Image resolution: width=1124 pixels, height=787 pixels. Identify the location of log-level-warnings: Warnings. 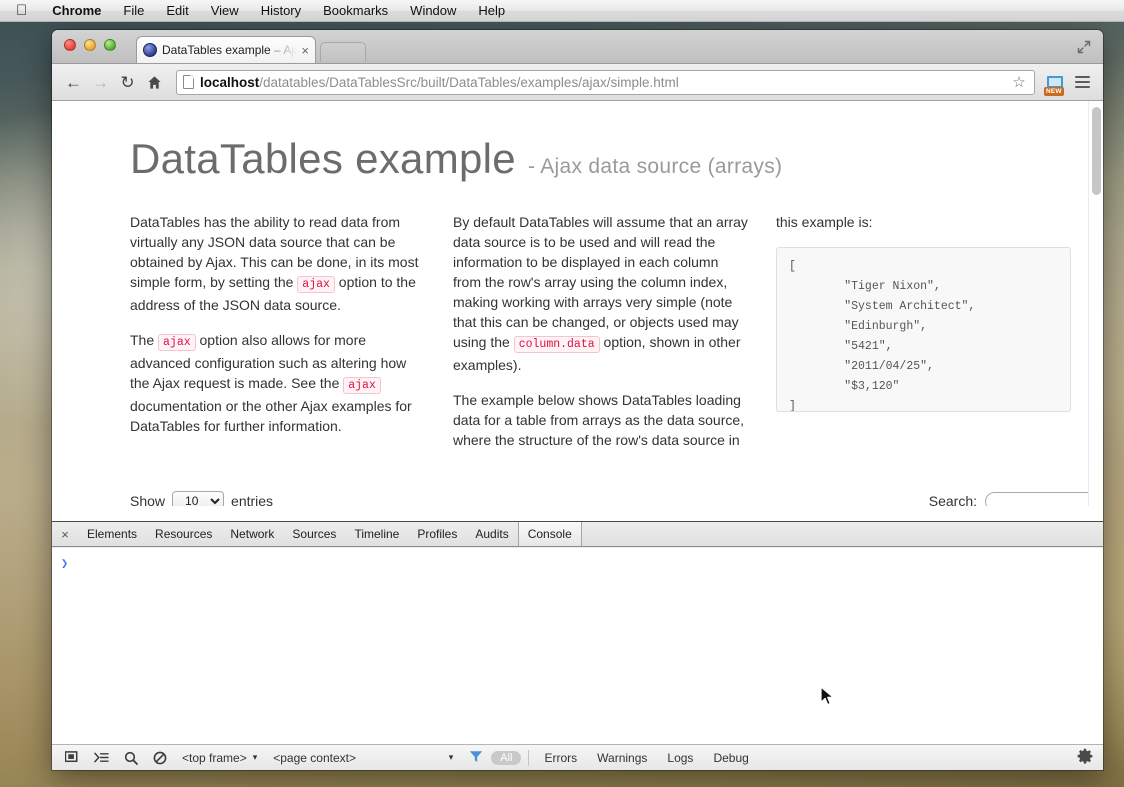
(622, 758).